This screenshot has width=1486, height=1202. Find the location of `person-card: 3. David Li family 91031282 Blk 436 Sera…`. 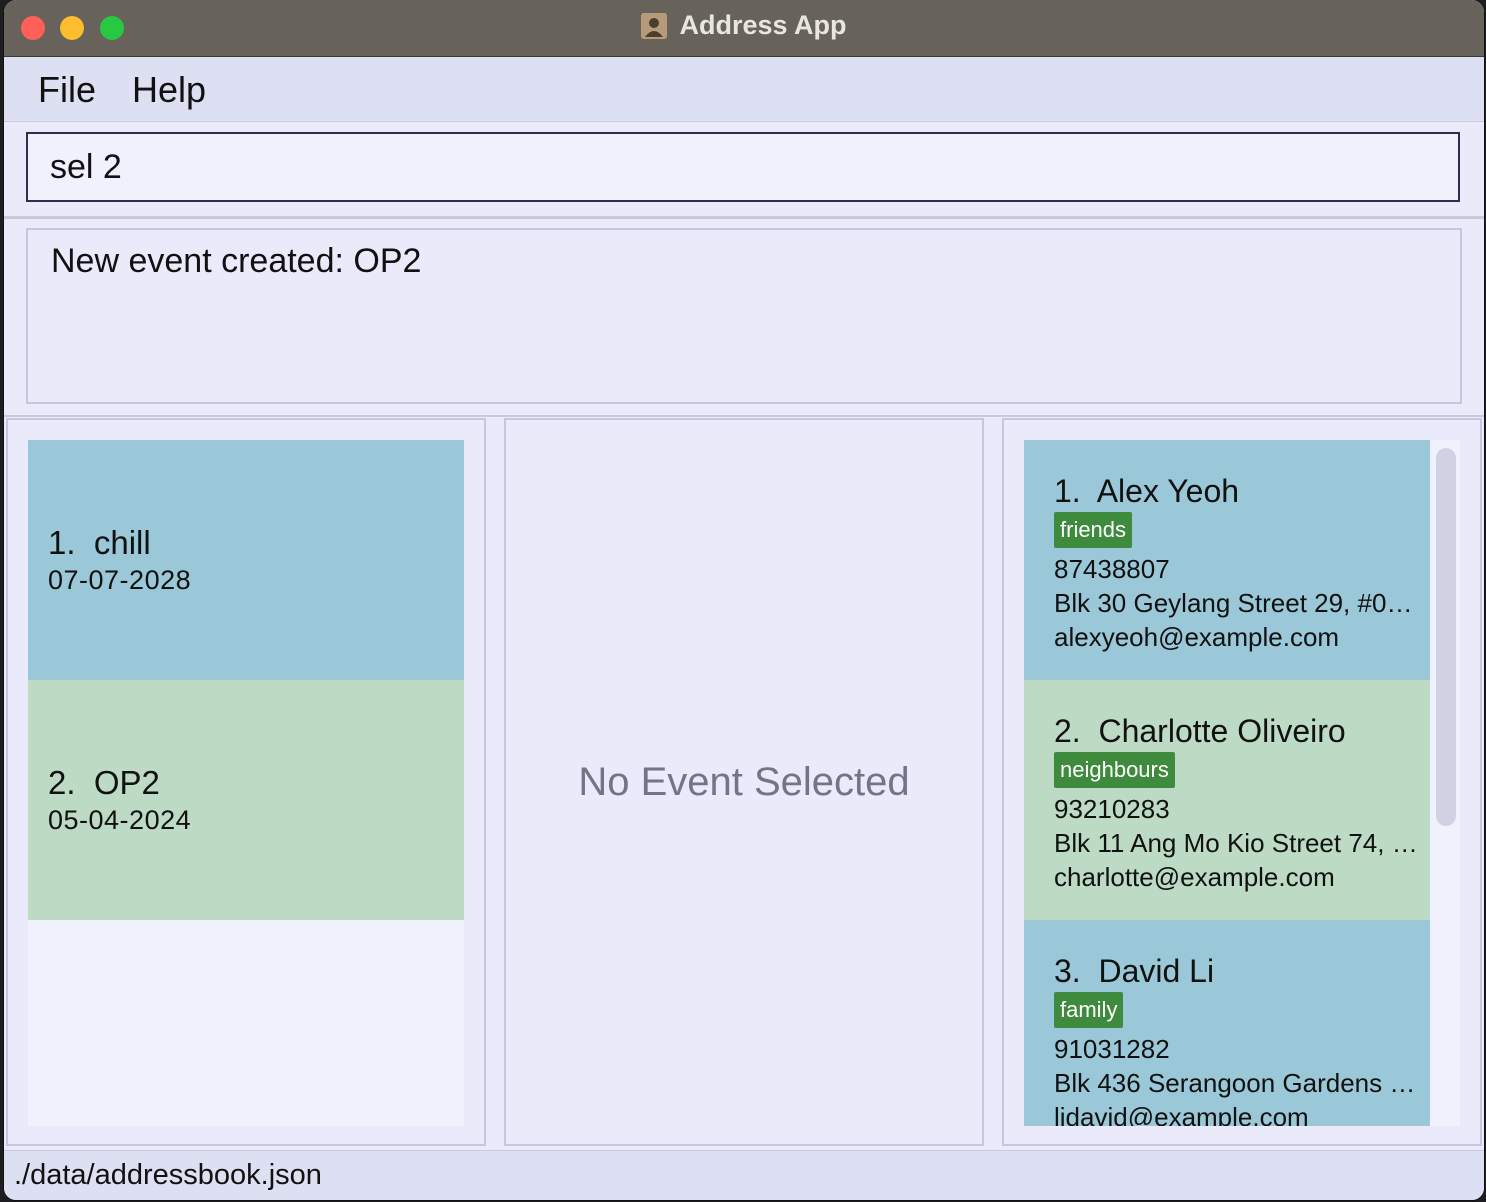

person-card: 3. David Li family 91031282 Blk 436 Sera… is located at coordinates (1227, 1023).